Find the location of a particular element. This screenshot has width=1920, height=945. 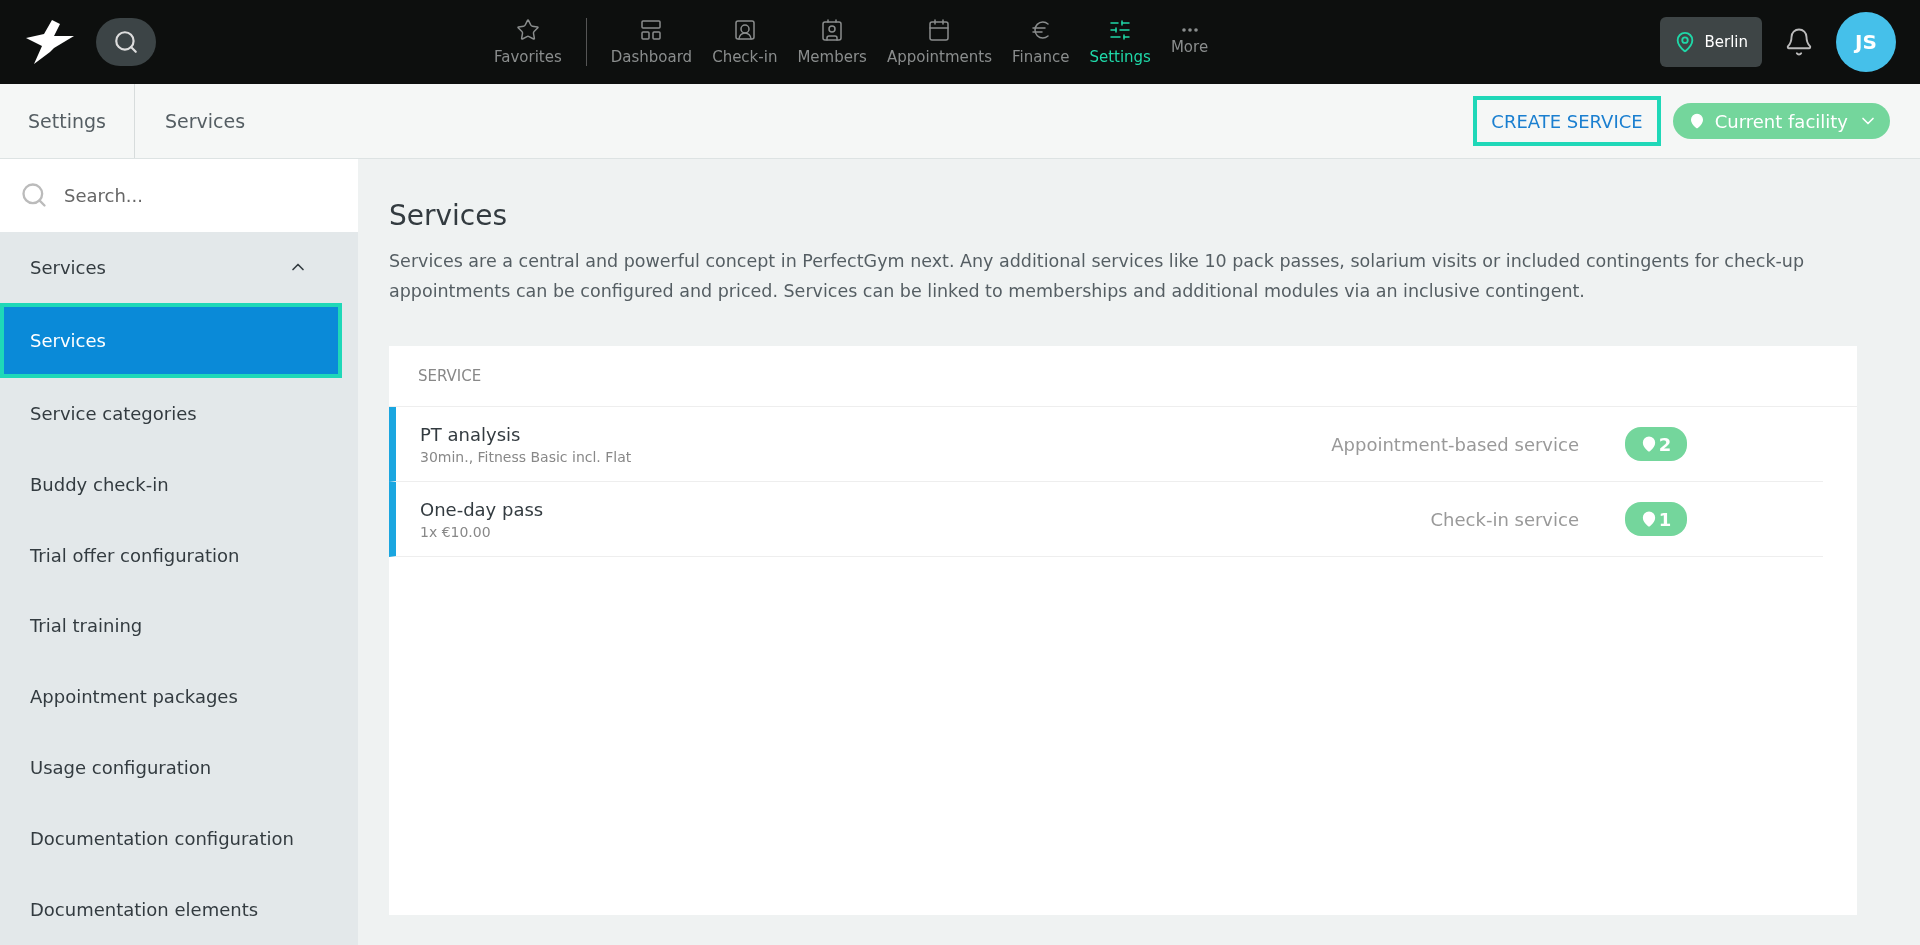

nav-item: Finance is located at coordinates (1041, 42).